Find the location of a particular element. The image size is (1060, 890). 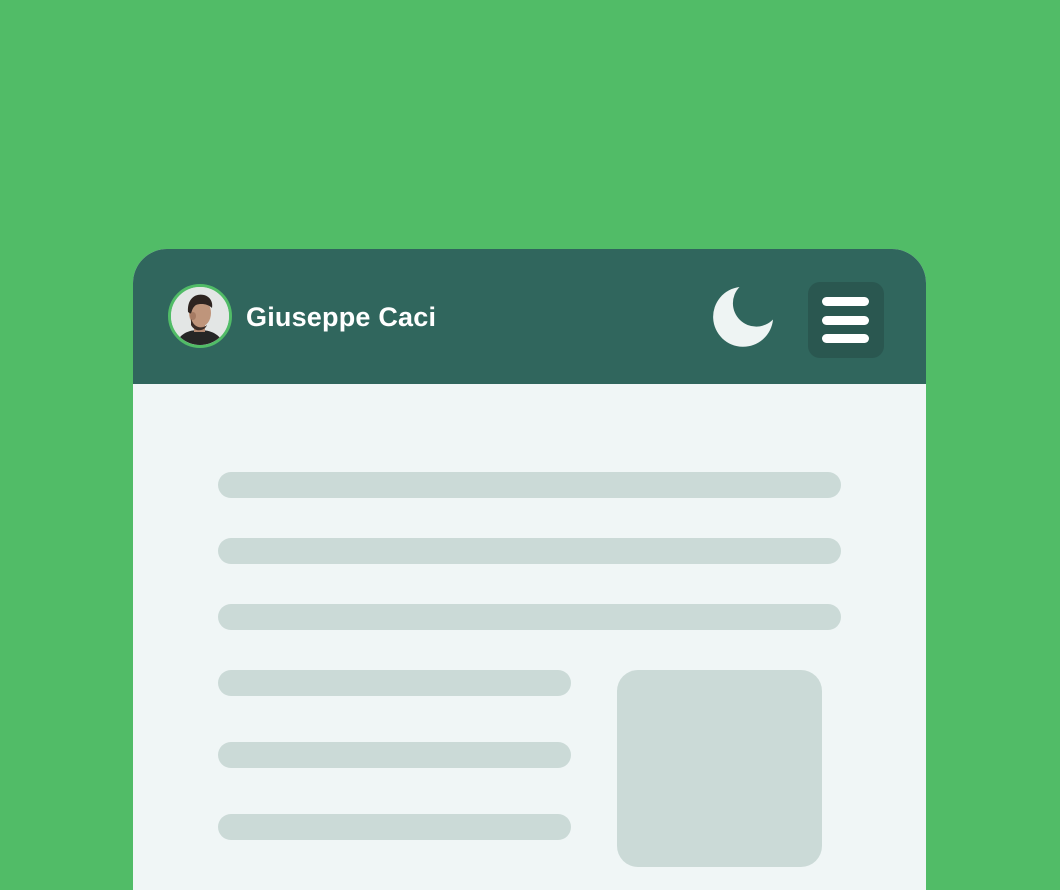

moon-icon is located at coordinates (743, 317).